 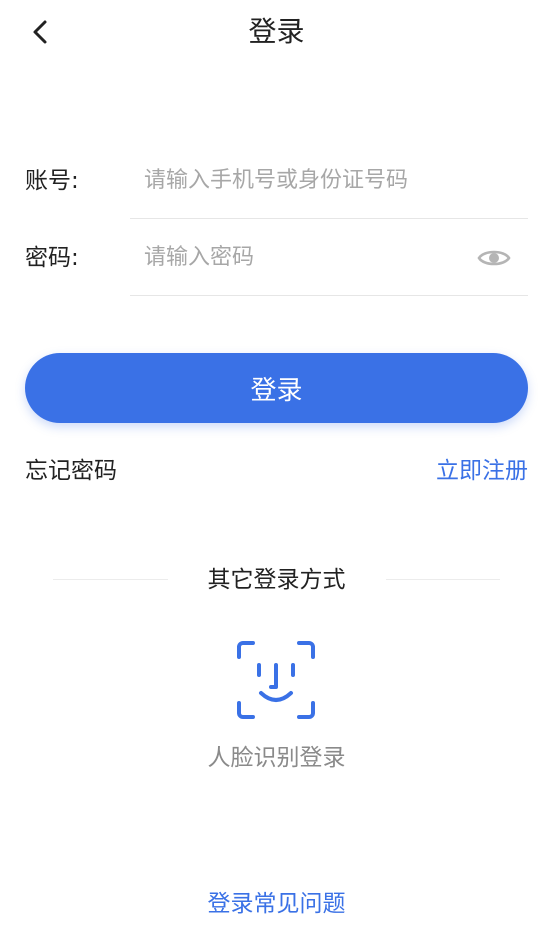 I want to click on password-input, so click(x=329, y=258).